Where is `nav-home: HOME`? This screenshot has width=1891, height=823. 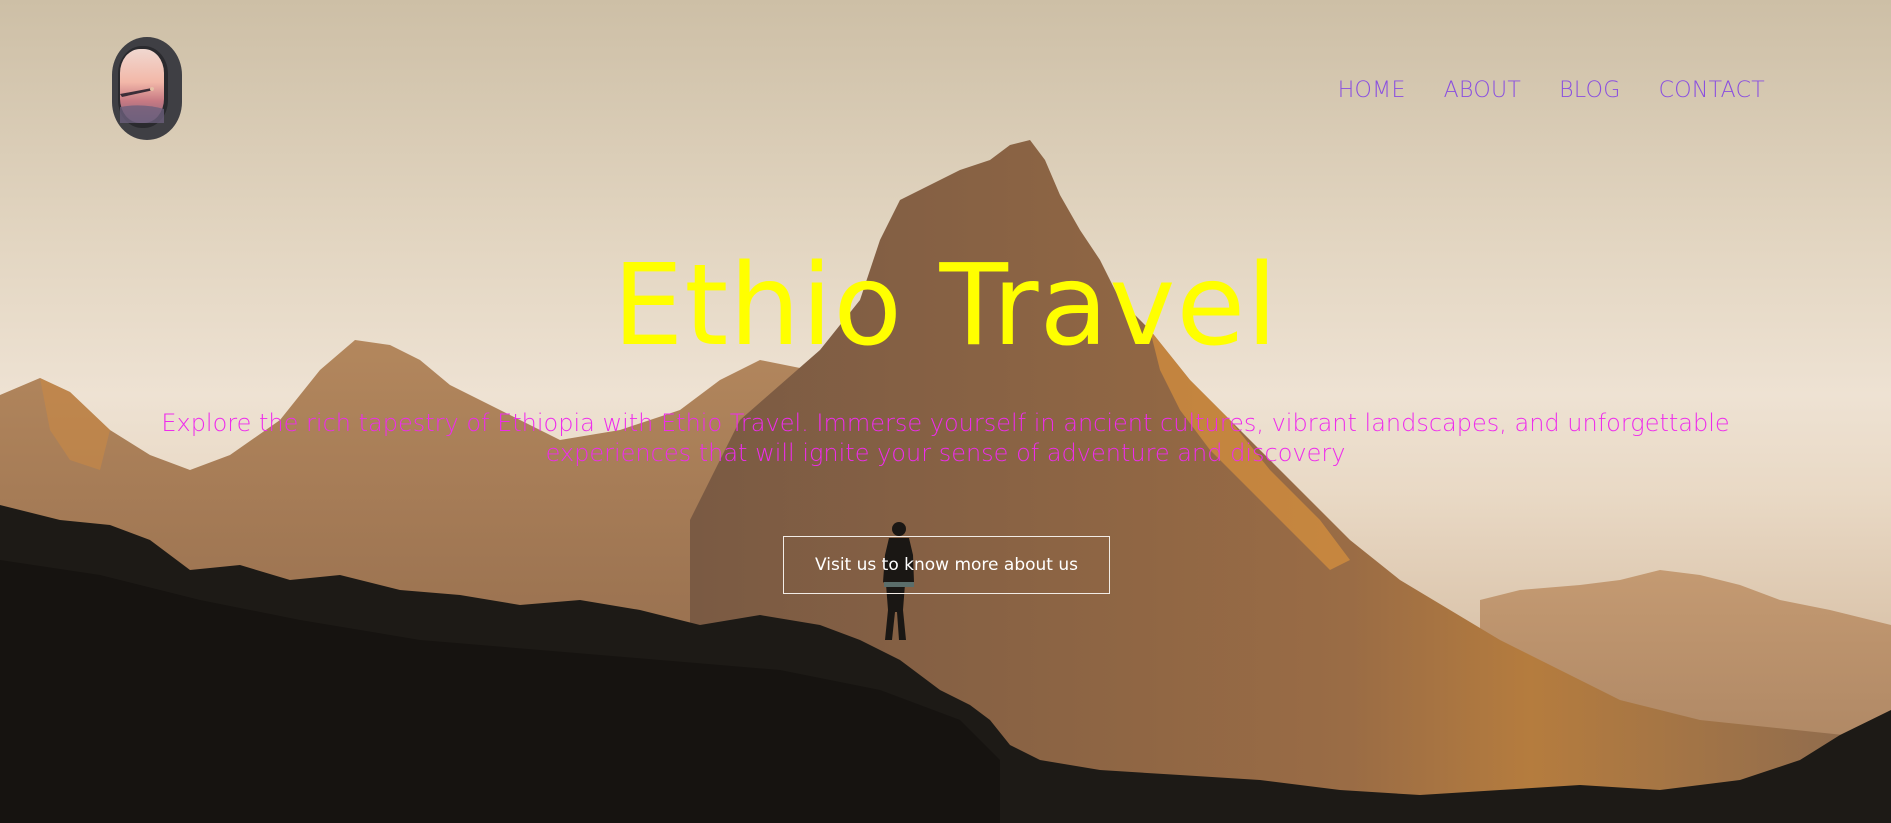 nav-home: HOME is located at coordinates (1372, 90).